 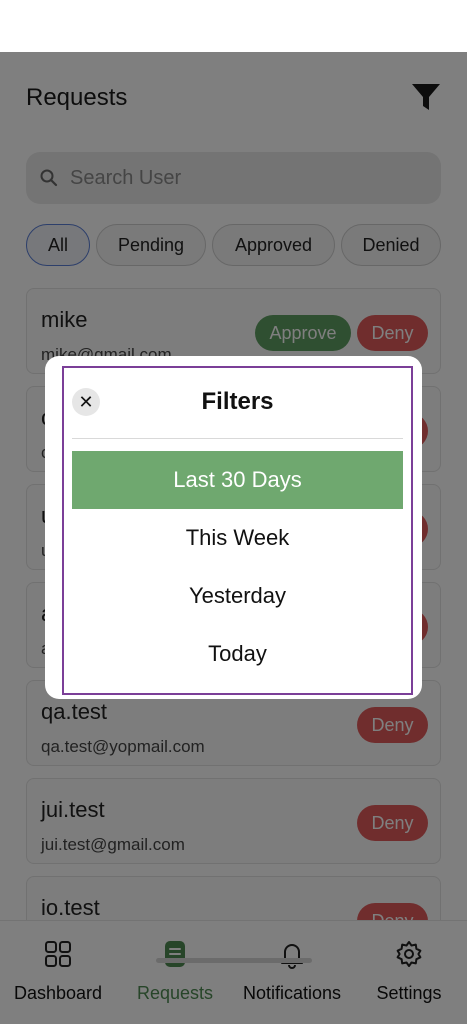 I want to click on filter-option-this-week: This Week, so click(x=237, y=538).